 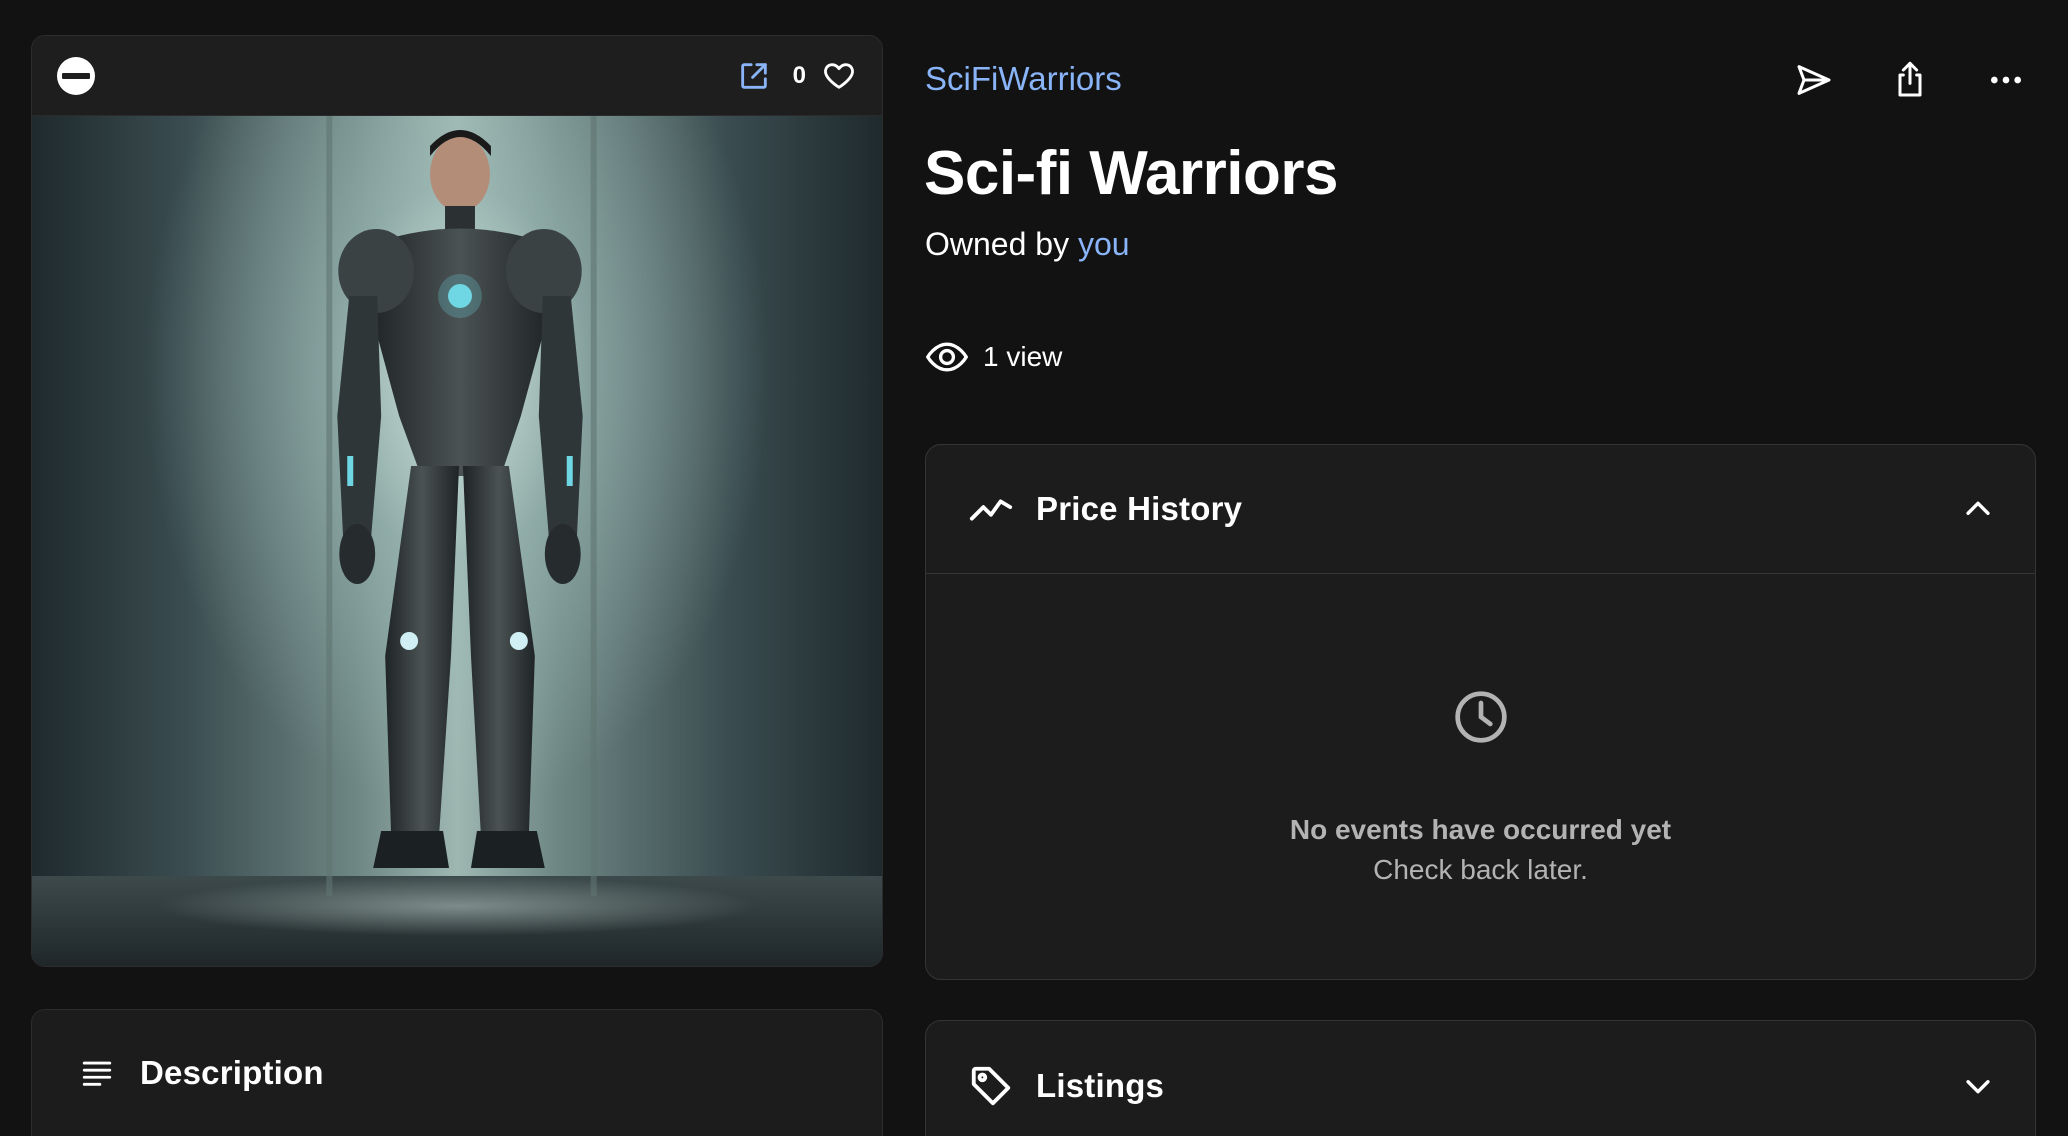 What do you see at coordinates (457, 76) in the screenshot?
I see `media-header: 0` at bounding box center [457, 76].